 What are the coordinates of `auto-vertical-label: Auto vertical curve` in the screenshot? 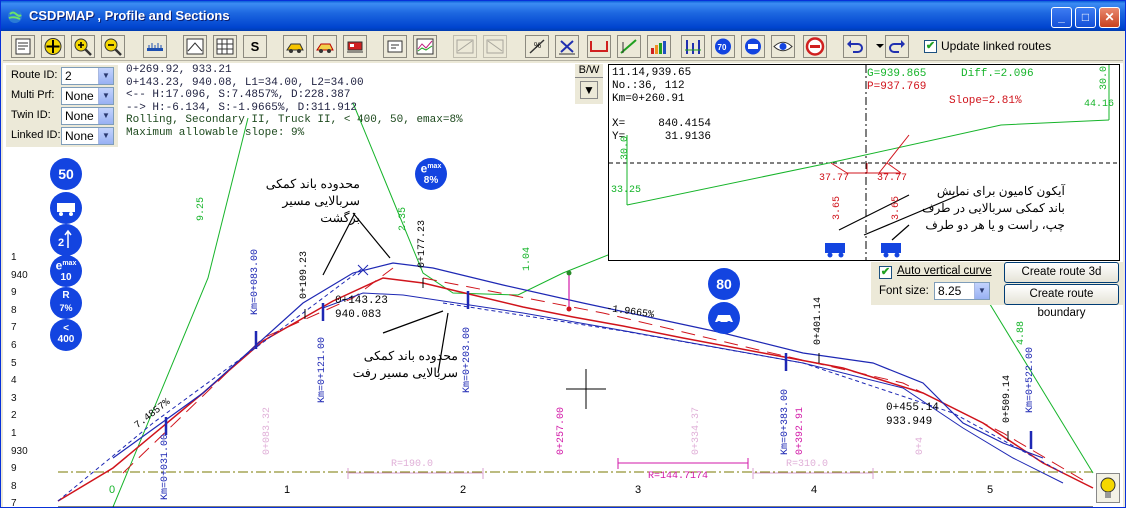 It's located at (944, 271).